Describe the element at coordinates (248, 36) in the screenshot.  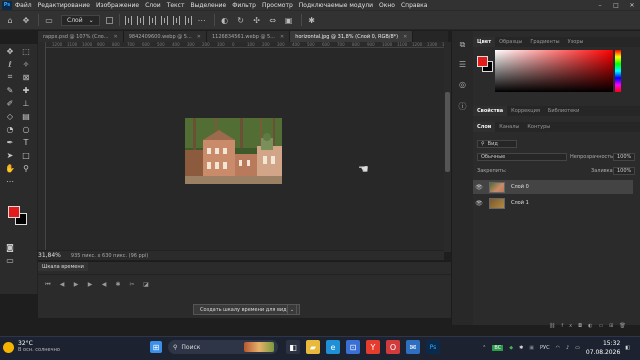
I see `document-tab: 1126834561.webp @ 5... ✕` at that location.